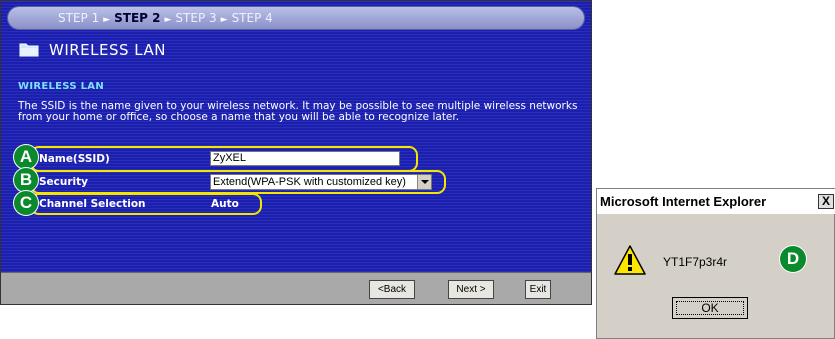  Describe the element at coordinates (26, 203) in the screenshot. I see `callout-c: C` at that location.